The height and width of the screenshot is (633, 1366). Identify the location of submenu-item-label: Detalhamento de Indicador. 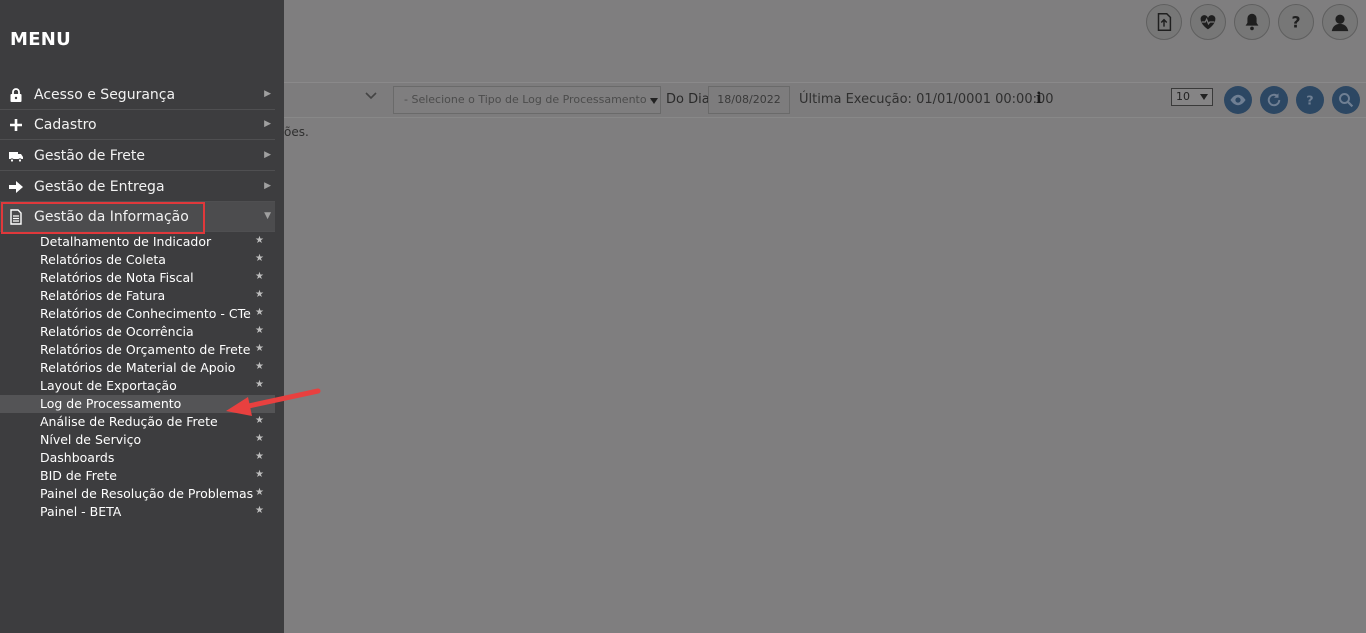
(126, 241).